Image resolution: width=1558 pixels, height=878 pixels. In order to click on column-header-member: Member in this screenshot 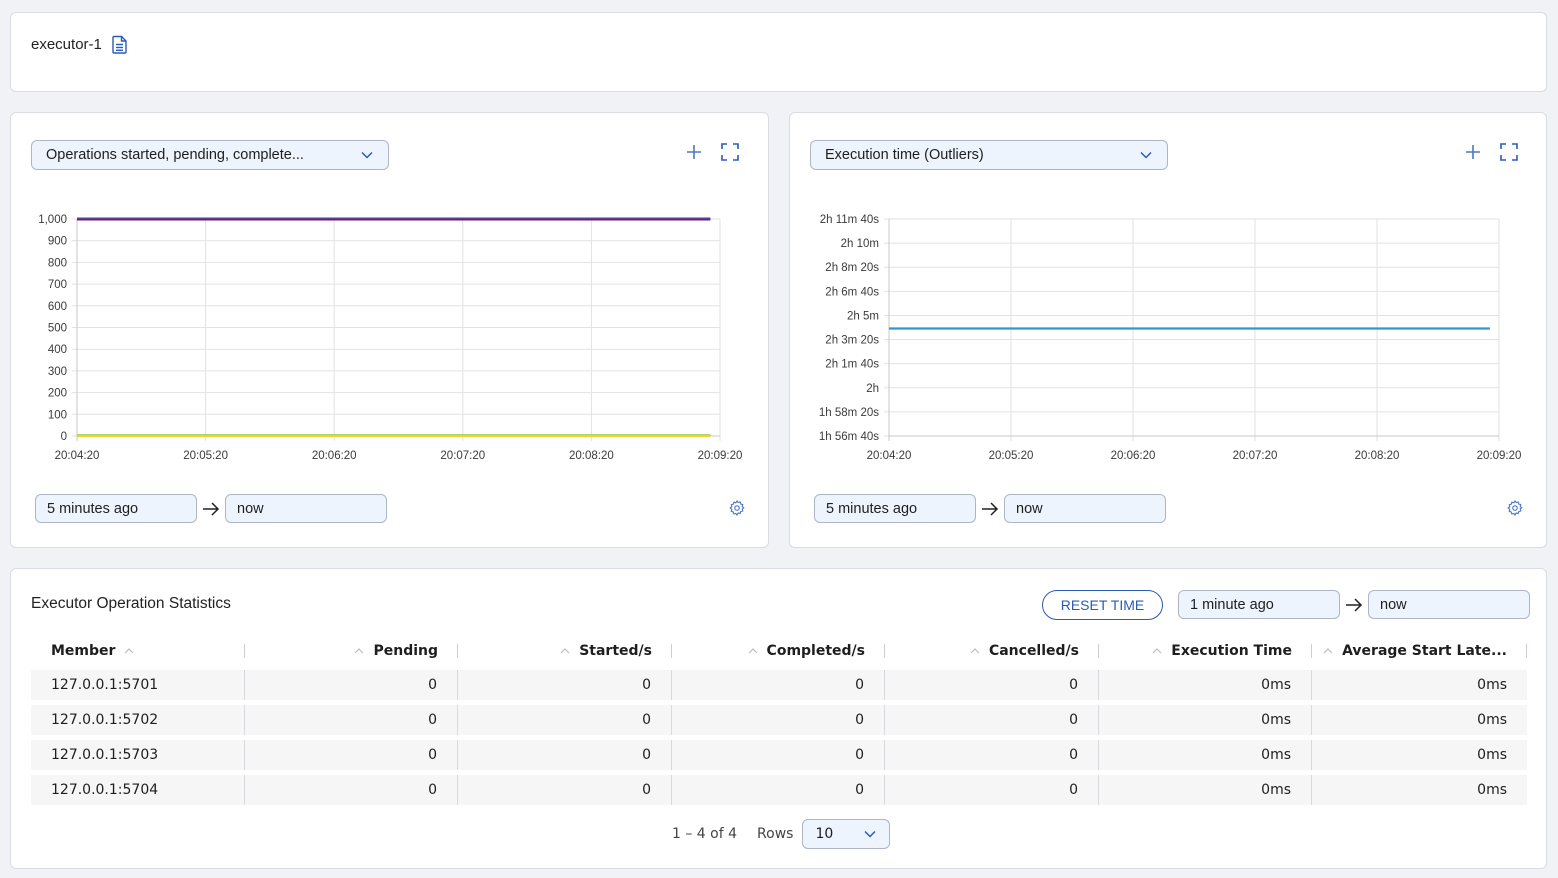, I will do `click(138, 651)`.